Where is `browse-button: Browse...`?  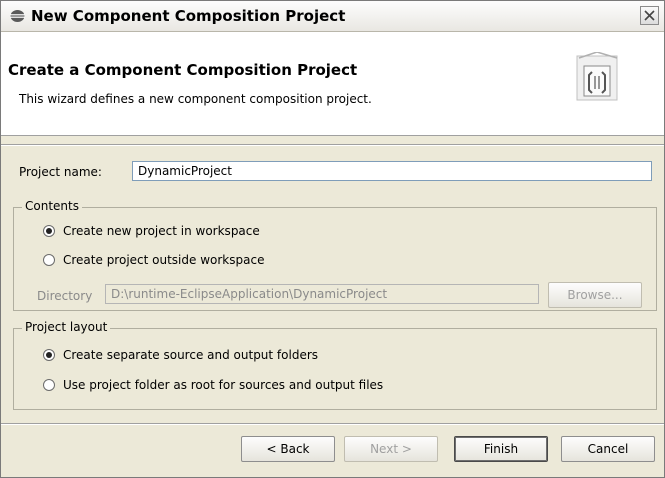 browse-button: Browse... is located at coordinates (595, 295).